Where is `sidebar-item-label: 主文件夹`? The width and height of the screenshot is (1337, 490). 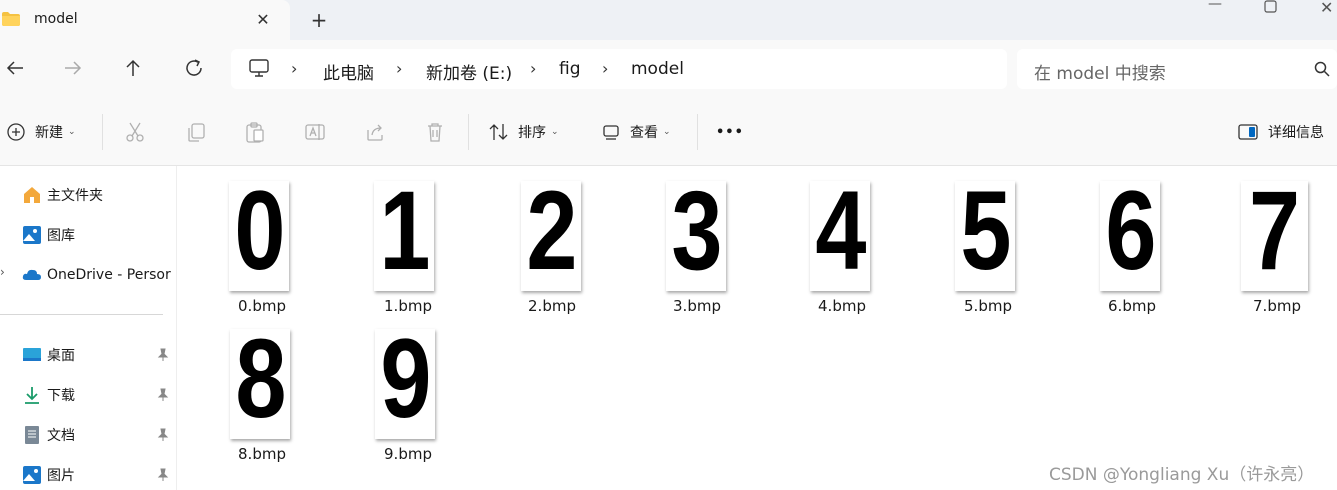
sidebar-item-label: 主文件夹 is located at coordinates (75, 196).